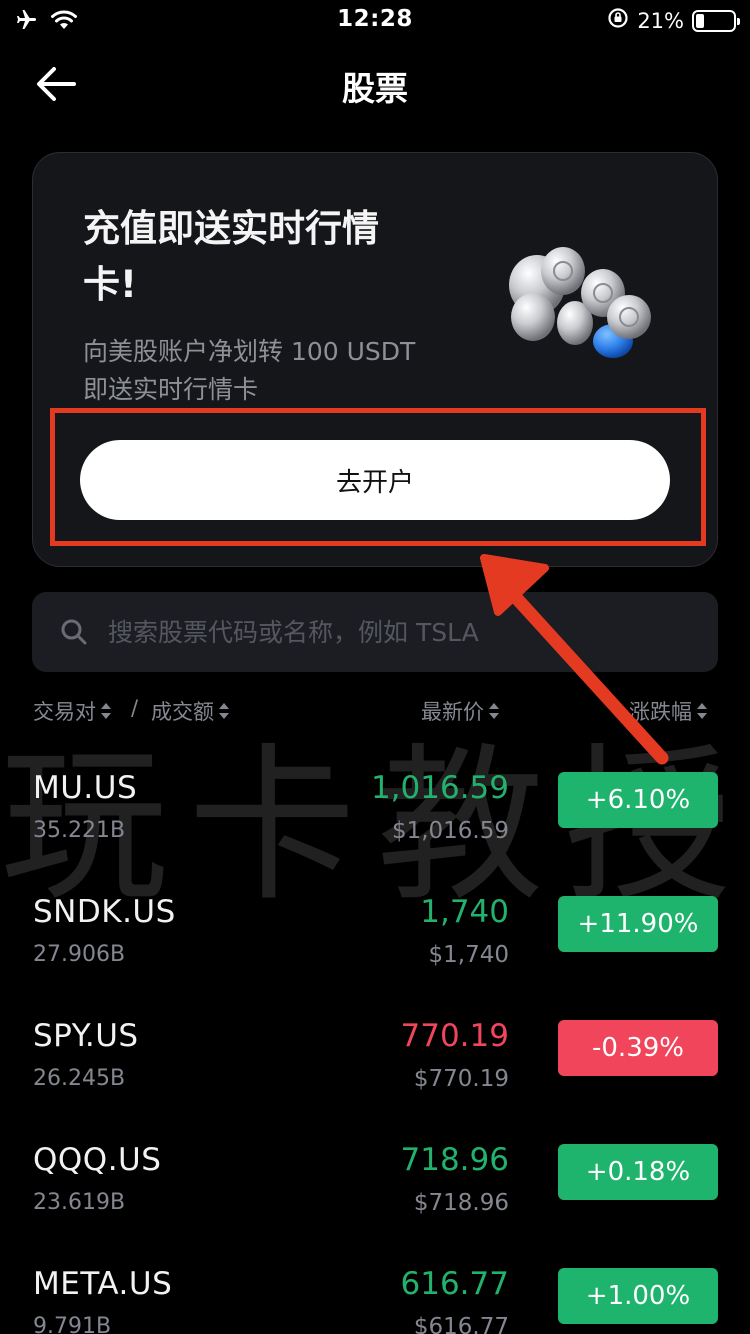 The width and height of the screenshot is (750, 1334). I want to click on open-account-button: 去开户, so click(375, 480).